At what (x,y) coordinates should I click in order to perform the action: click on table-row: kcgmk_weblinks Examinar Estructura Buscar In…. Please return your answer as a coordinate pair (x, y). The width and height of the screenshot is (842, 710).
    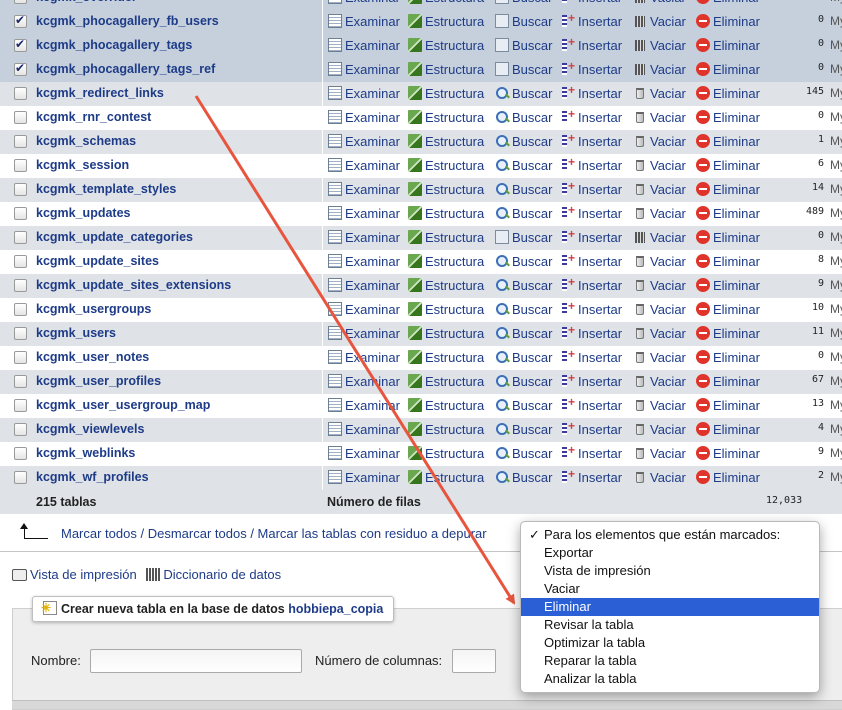
    Looking at the image, I should click on (421, 454).